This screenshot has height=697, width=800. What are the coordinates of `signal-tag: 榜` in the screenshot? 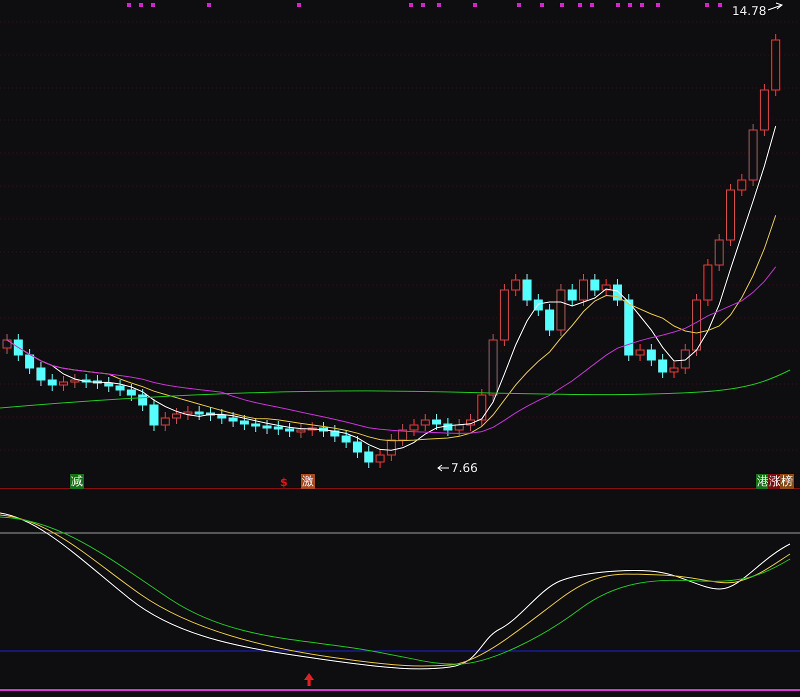 It's located at (787, 481).